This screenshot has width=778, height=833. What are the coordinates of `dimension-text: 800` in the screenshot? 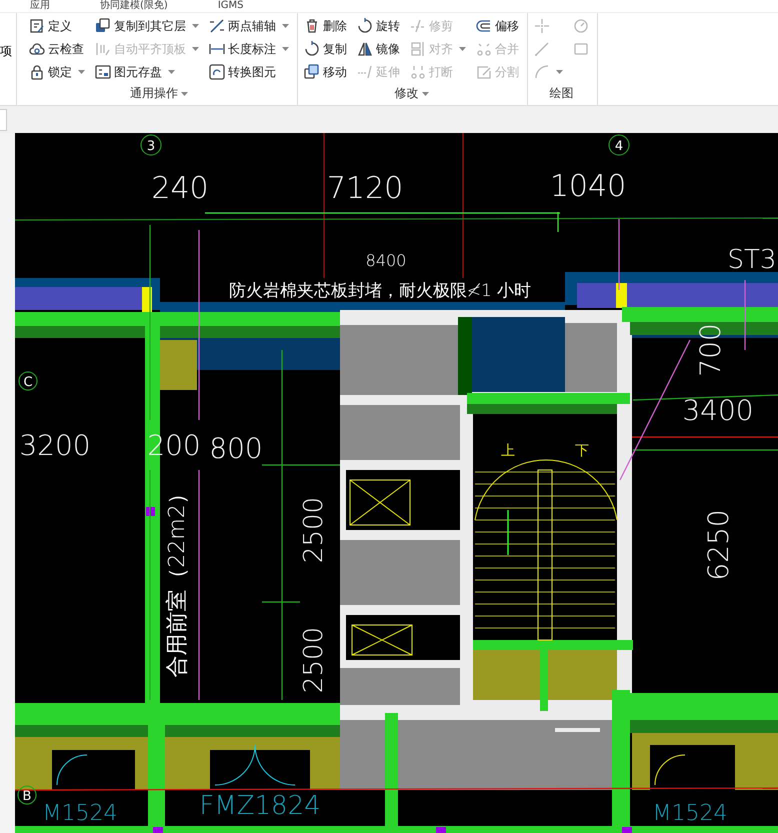 It's located at (236, 448).